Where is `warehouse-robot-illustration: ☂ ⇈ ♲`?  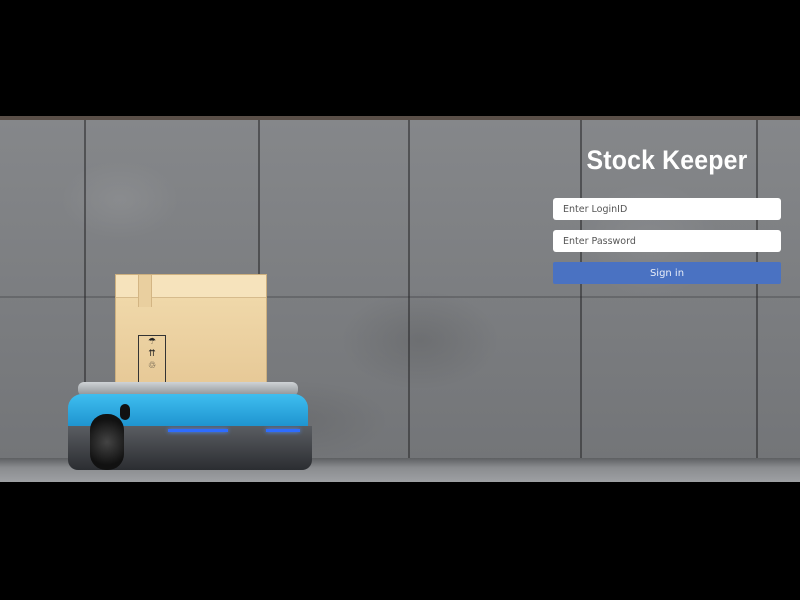
warehouse-robot-illustration: ☂ ⇈ ♲ is located at coordinates (190, 374).